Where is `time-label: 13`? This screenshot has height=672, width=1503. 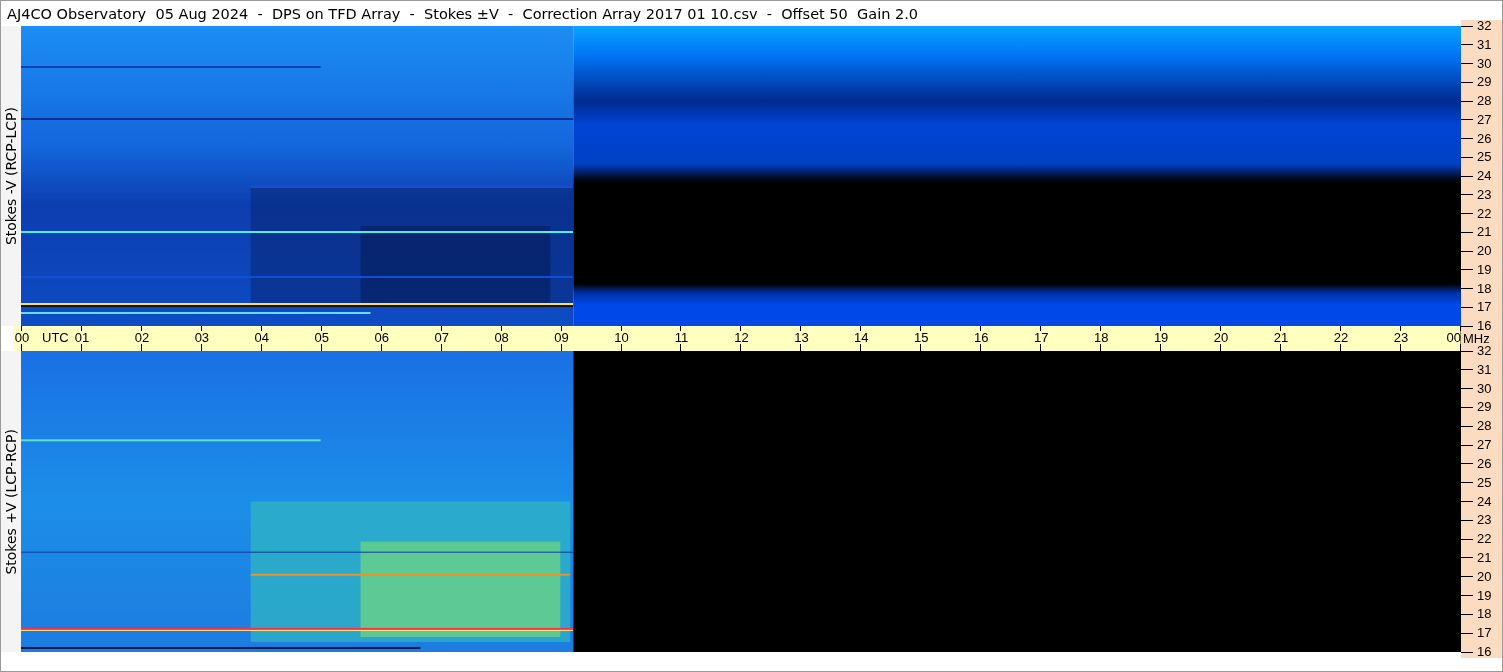 time-label: 13 is located at coordinates (801, 337).